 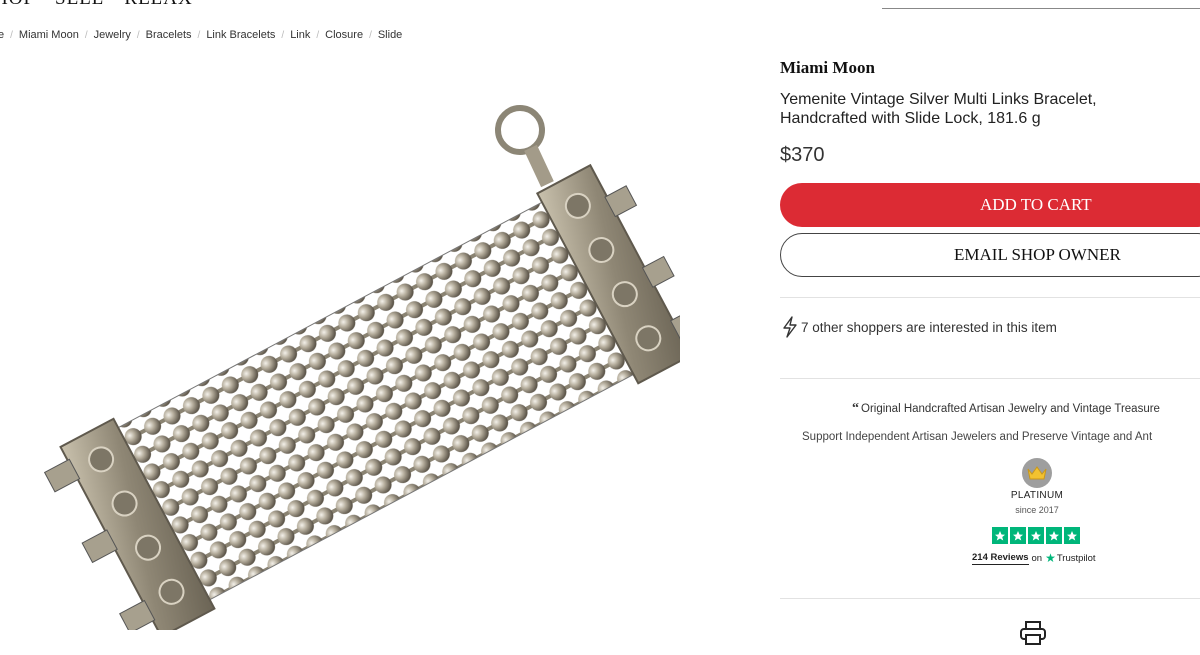 I want to click on email-shop-owner-button: EMAIL SHOP OWNER, so click(x=990, y=255).